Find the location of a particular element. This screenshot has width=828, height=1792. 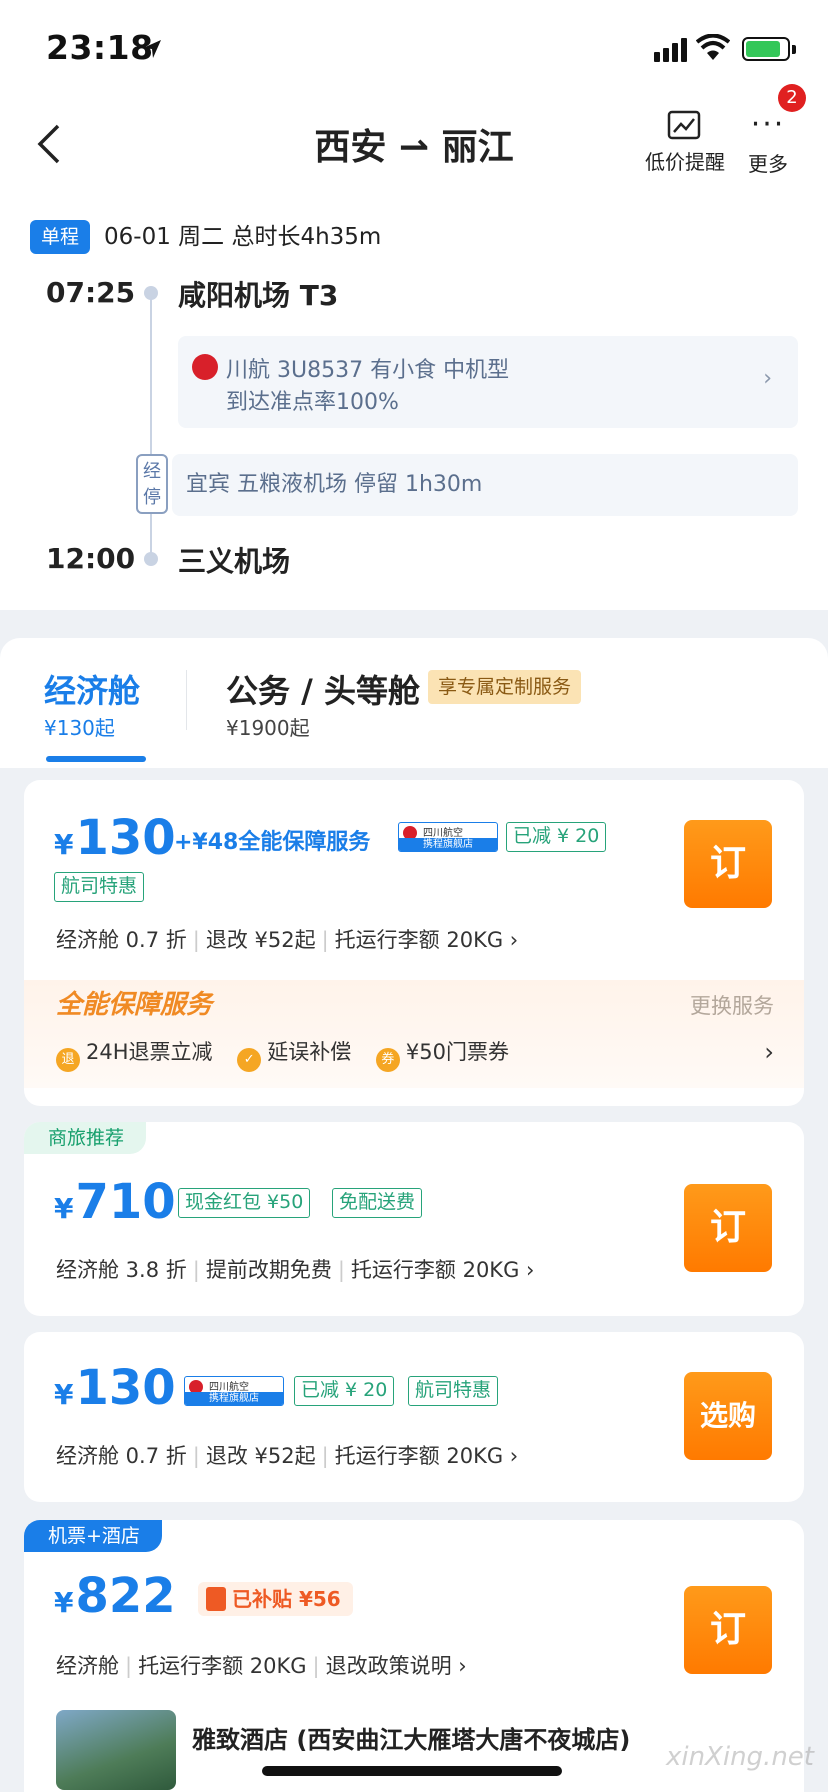

more-dots-icon: ··· is located at coordinates (768, 124).